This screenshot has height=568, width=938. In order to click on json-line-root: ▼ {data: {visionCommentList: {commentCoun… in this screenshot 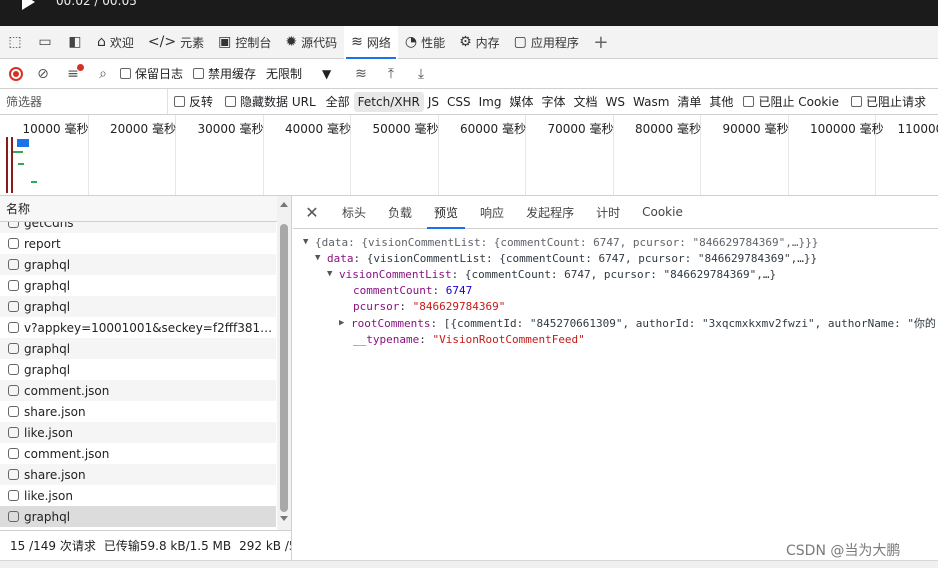, I will do `click(615, 242)`.